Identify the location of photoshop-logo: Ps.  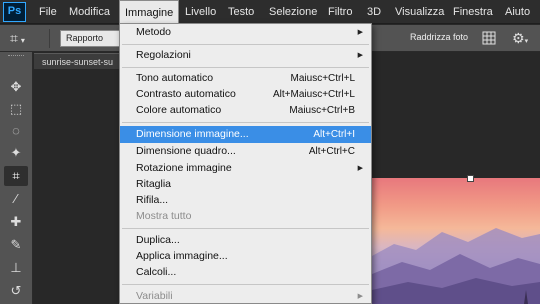
(14, 12).